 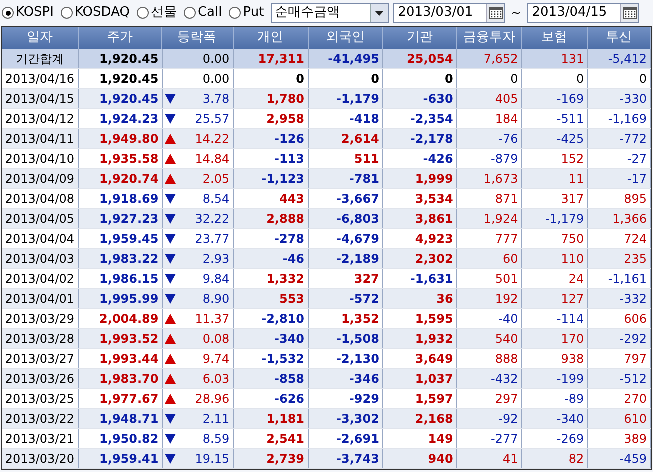 I want to click on change-cell-text: 25.57, so click(x=212, y=119).